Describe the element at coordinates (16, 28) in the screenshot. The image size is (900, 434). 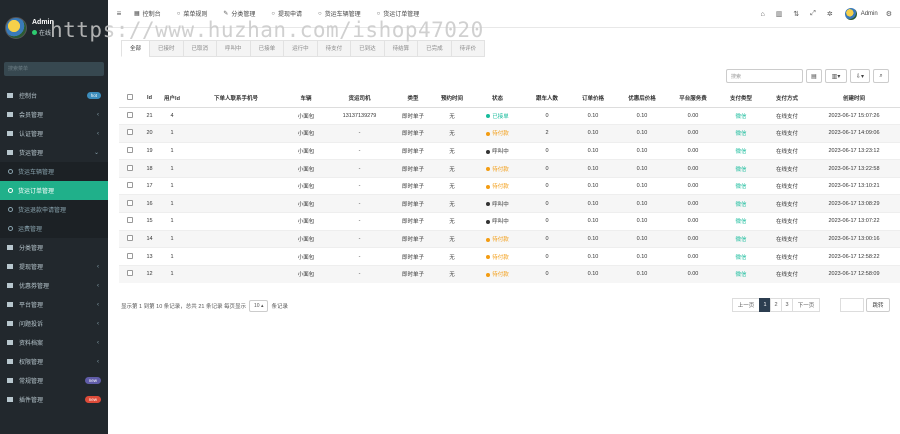
I see `avatar` at that location.